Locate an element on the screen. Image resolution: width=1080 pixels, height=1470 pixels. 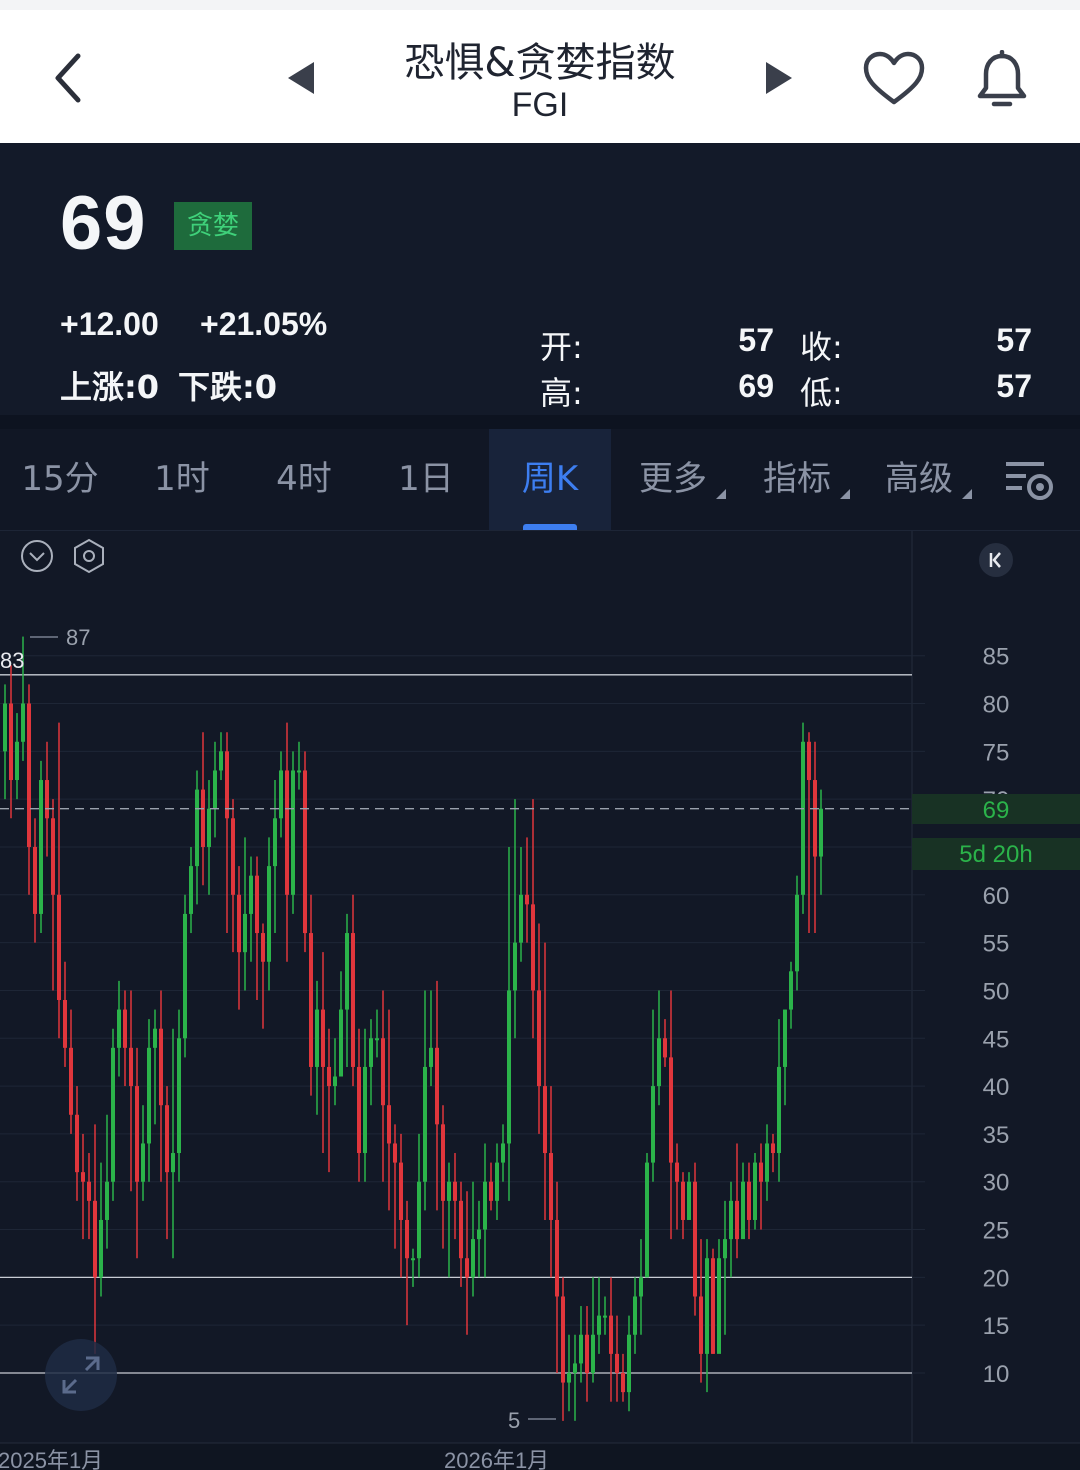
countdown-label: 5d 20h is located at coordinates (995, 854).